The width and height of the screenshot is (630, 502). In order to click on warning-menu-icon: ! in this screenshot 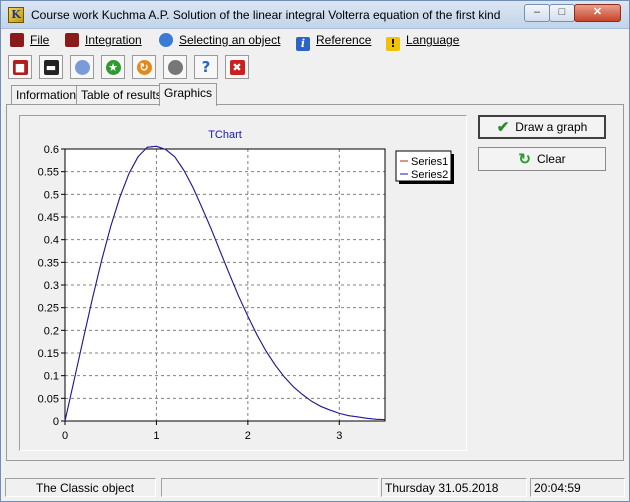, I will do `click(393, 44)`.